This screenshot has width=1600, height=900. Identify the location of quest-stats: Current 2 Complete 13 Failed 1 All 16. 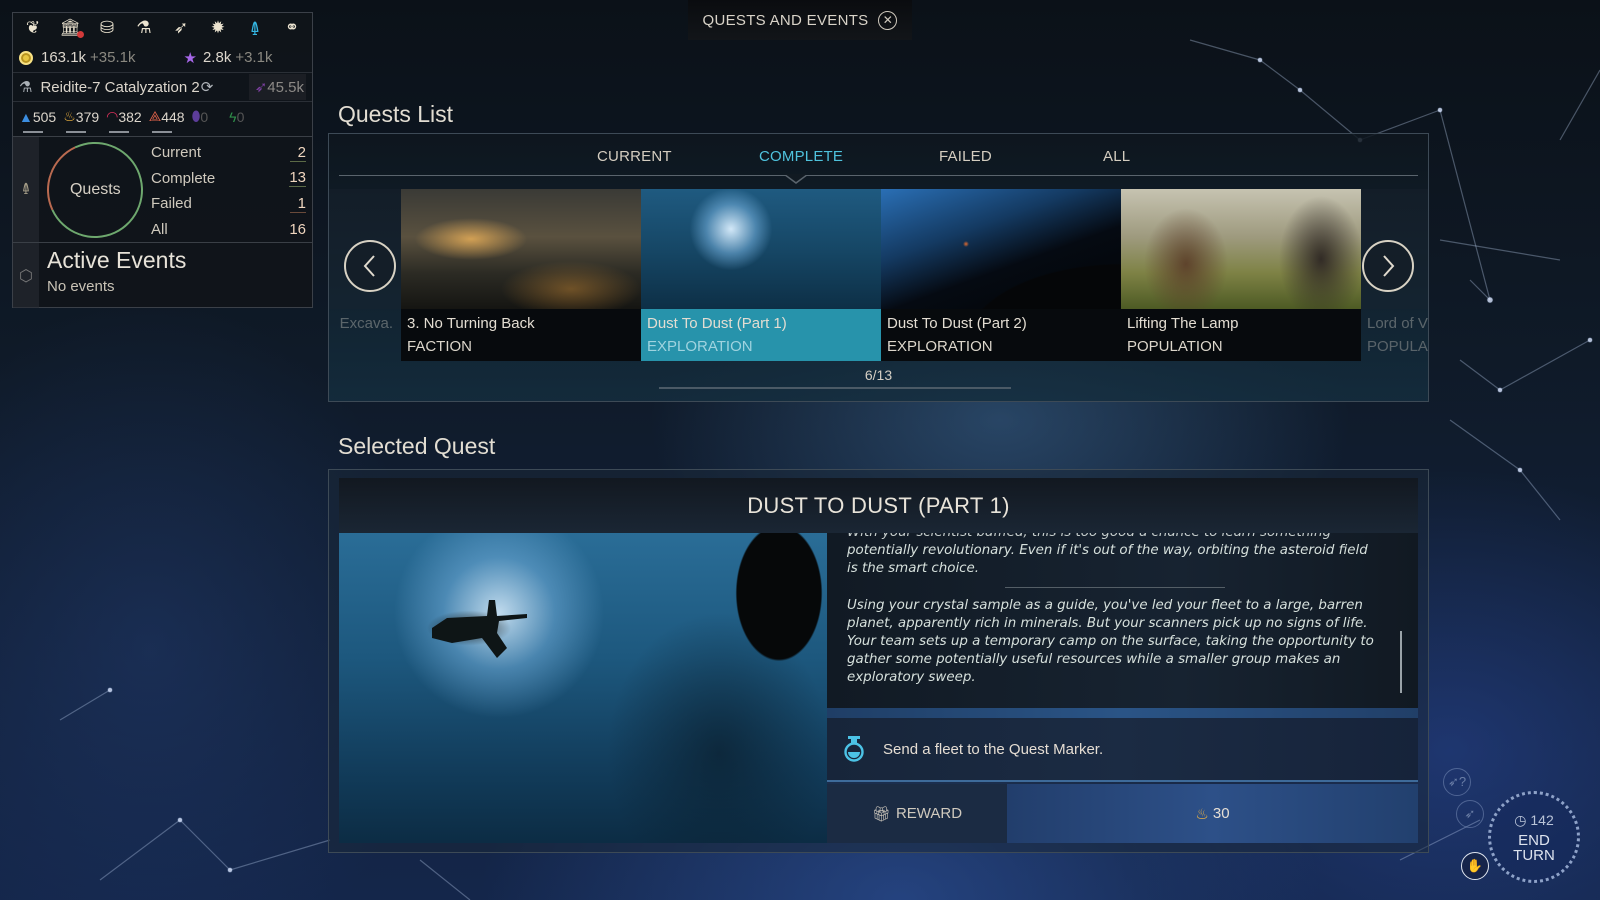
(231, 189).